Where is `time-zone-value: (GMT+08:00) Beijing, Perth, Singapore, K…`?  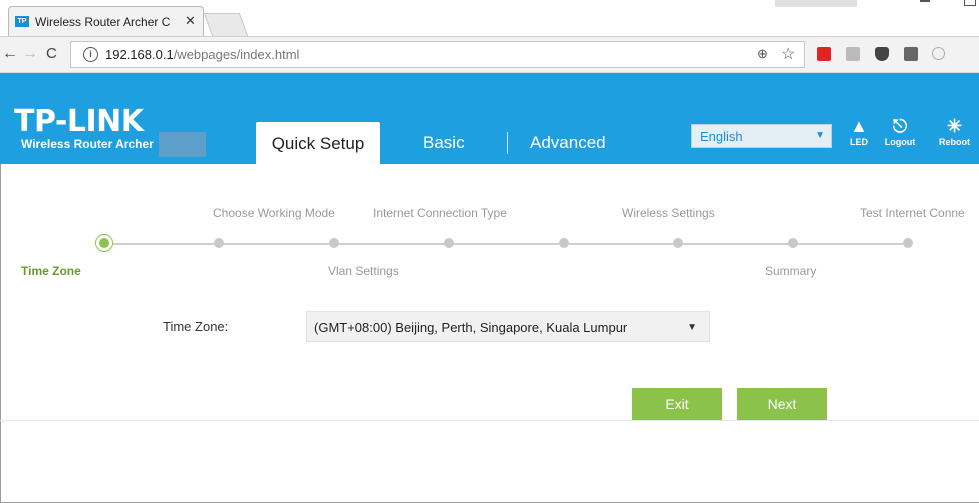
time-zone-value: (GMT+08:00) Beijing, Perth, Singapore, K… is located at coordinates (471, 327).